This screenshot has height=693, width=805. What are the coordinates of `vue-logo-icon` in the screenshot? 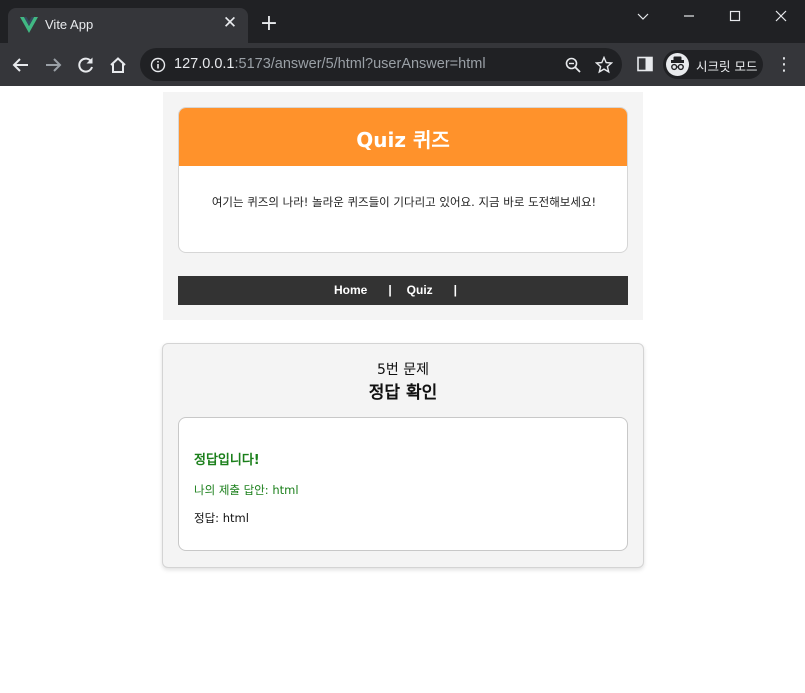 It's located at (29, 25).